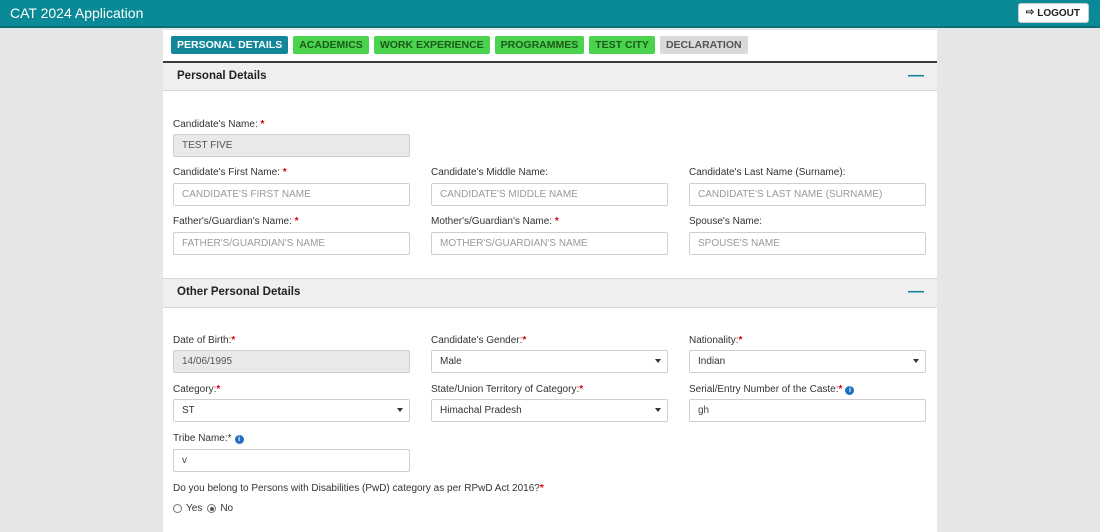  Describe the element at coordinates (451, 361) in the screenshot. I see `gender-value: Male` at that location.